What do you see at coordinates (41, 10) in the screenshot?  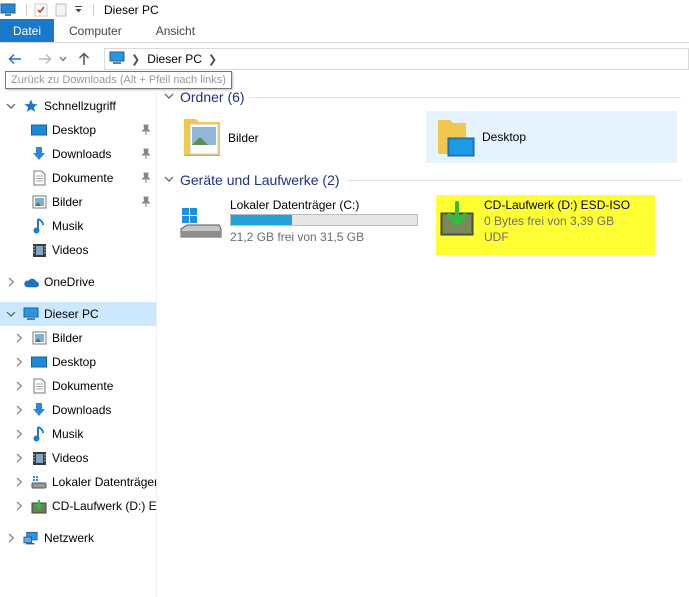 I see `properties-icon` at bounding box center [41, 10].